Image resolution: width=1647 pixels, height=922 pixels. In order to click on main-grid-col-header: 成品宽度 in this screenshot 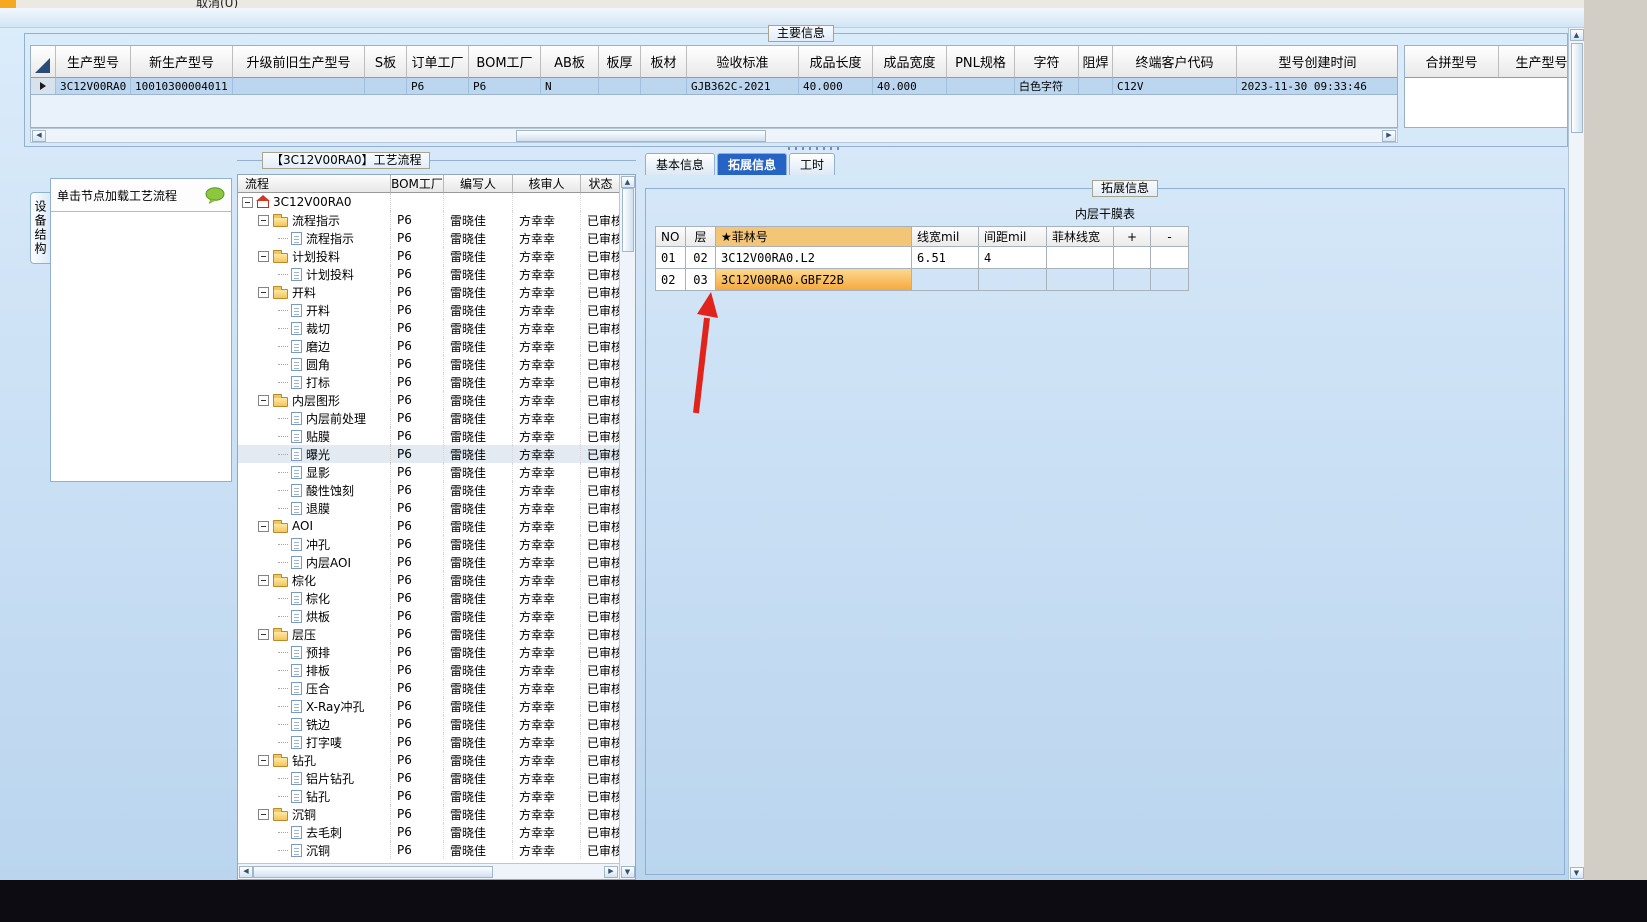, I will do `click(910, 62)`.